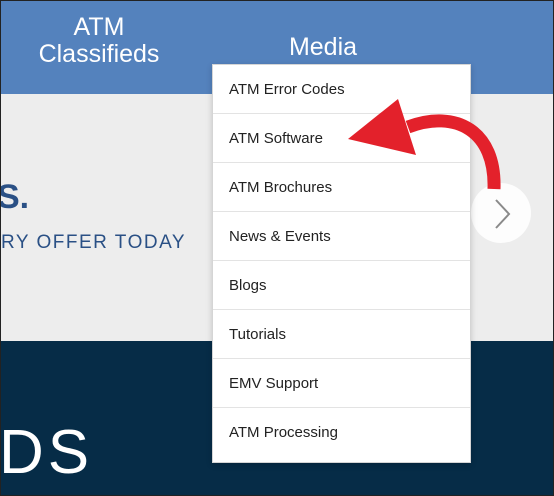 The image size is (554, 496). Describe the element at coordinates (94, 242) in the screenshot. I see `hero-subline: RY OFFER TODAY` at that location.